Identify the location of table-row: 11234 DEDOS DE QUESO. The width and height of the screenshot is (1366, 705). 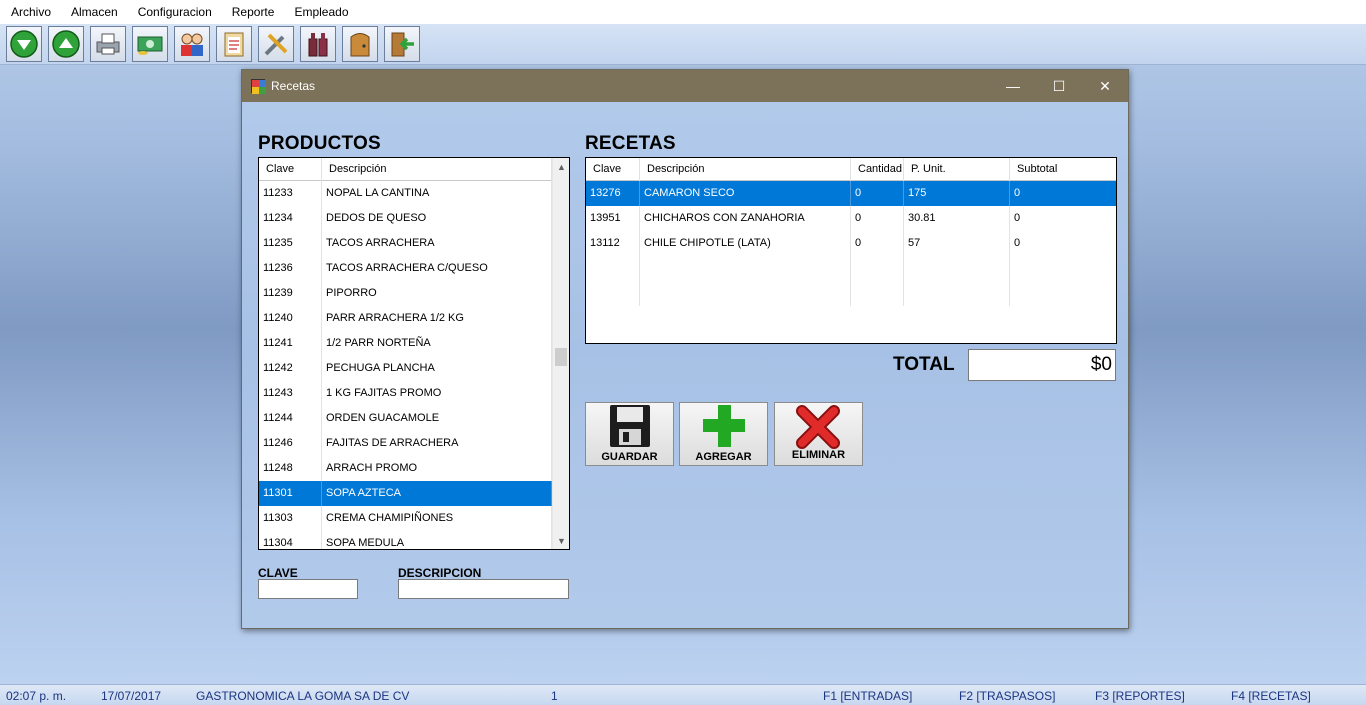
(405, 218).